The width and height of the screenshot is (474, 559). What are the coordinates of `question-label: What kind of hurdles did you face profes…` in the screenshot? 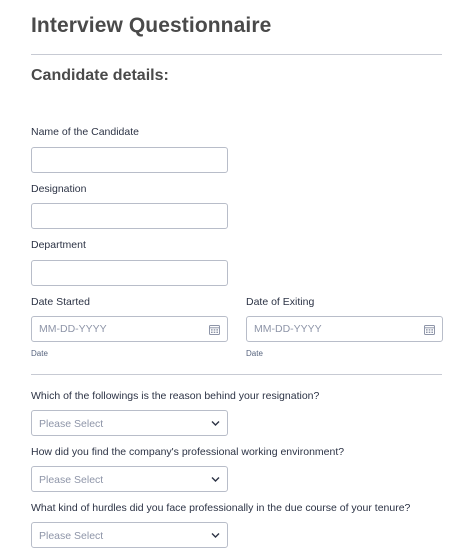 It's located at (221, 508).